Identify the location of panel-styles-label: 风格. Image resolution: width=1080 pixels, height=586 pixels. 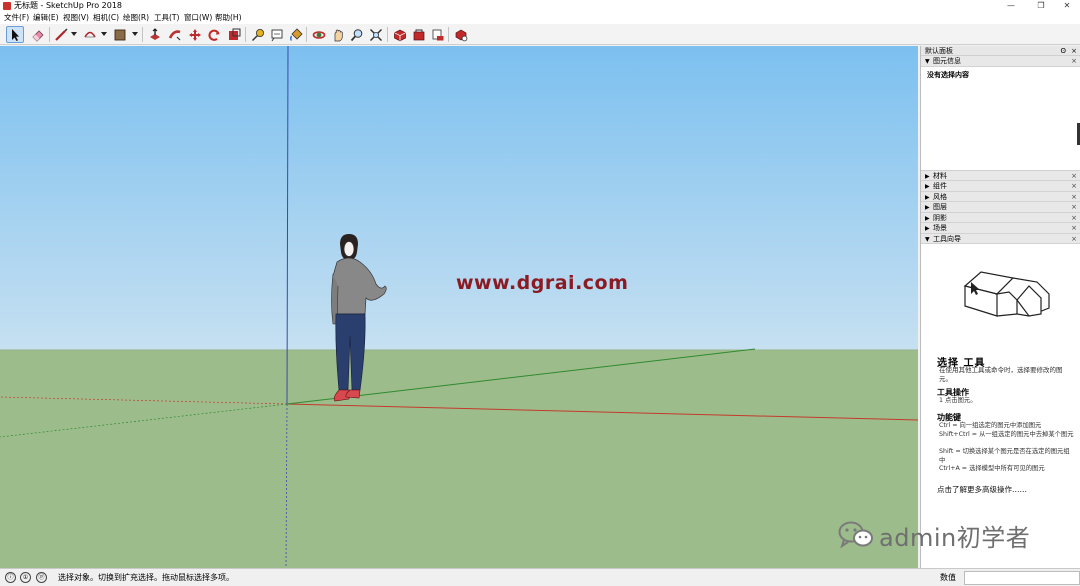
(940, 196).